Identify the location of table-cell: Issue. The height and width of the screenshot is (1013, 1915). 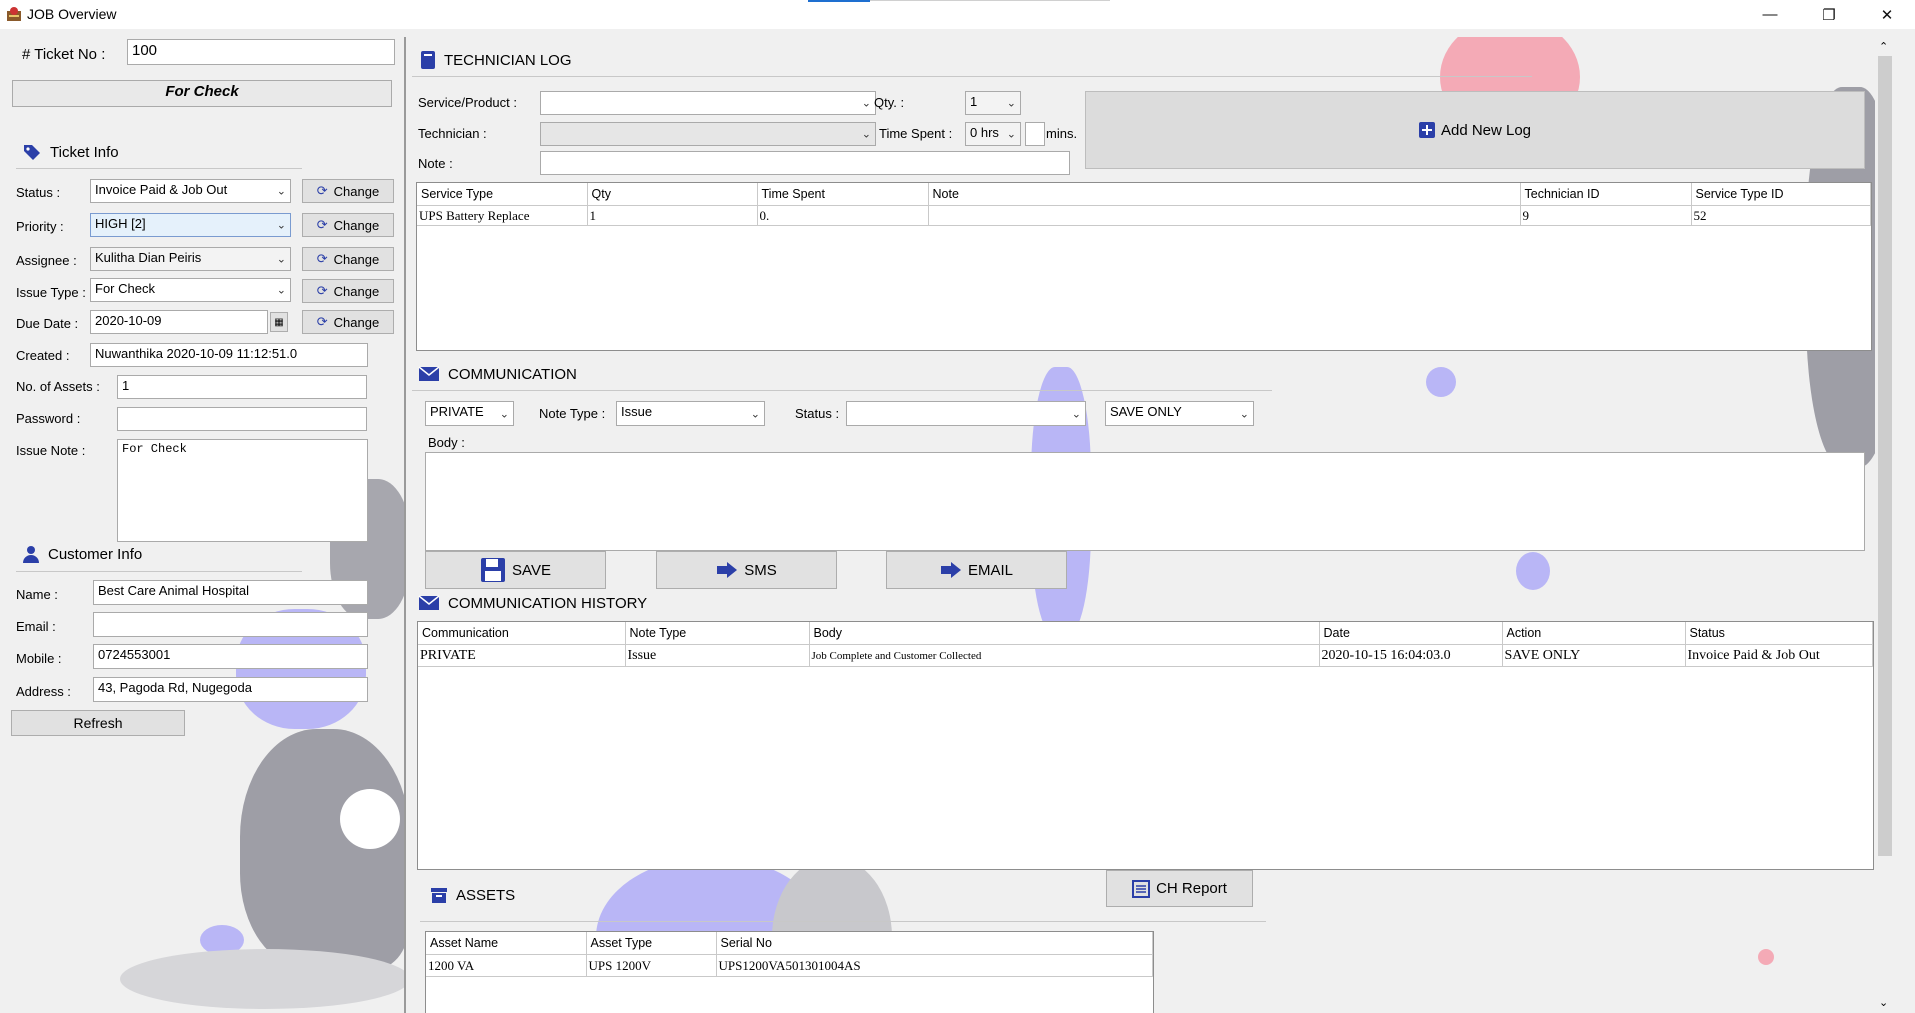
(717, 655).